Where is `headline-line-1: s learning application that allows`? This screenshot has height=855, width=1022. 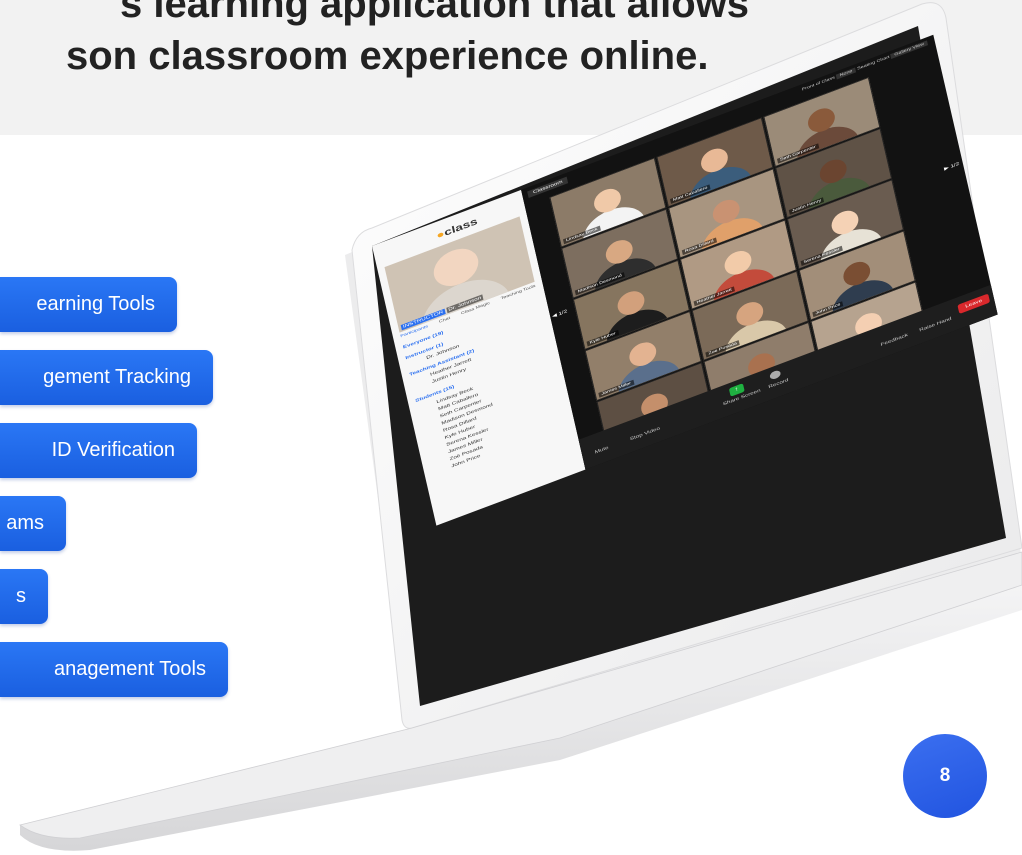
headline-line-1: s learning application that allows is located at coordinates (435, 13).